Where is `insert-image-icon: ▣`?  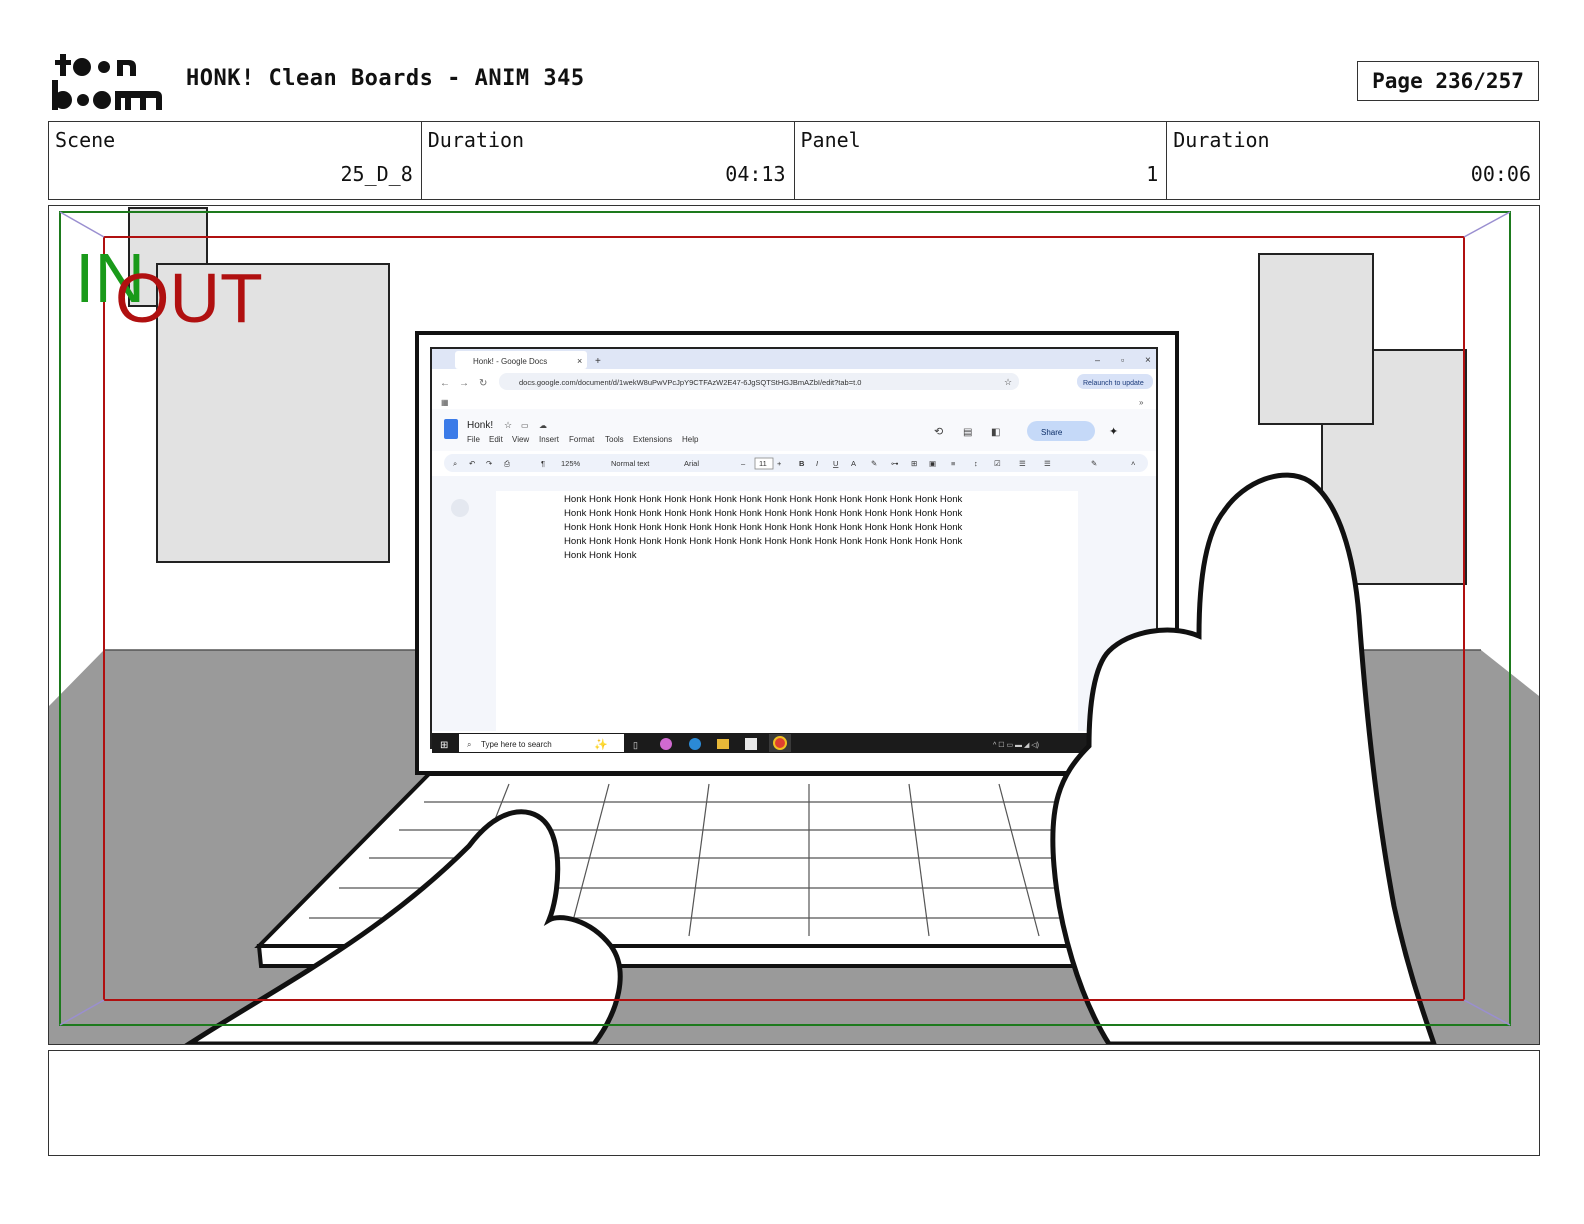 insert-image-icon: ▣ is located at coordinates (932, 463).